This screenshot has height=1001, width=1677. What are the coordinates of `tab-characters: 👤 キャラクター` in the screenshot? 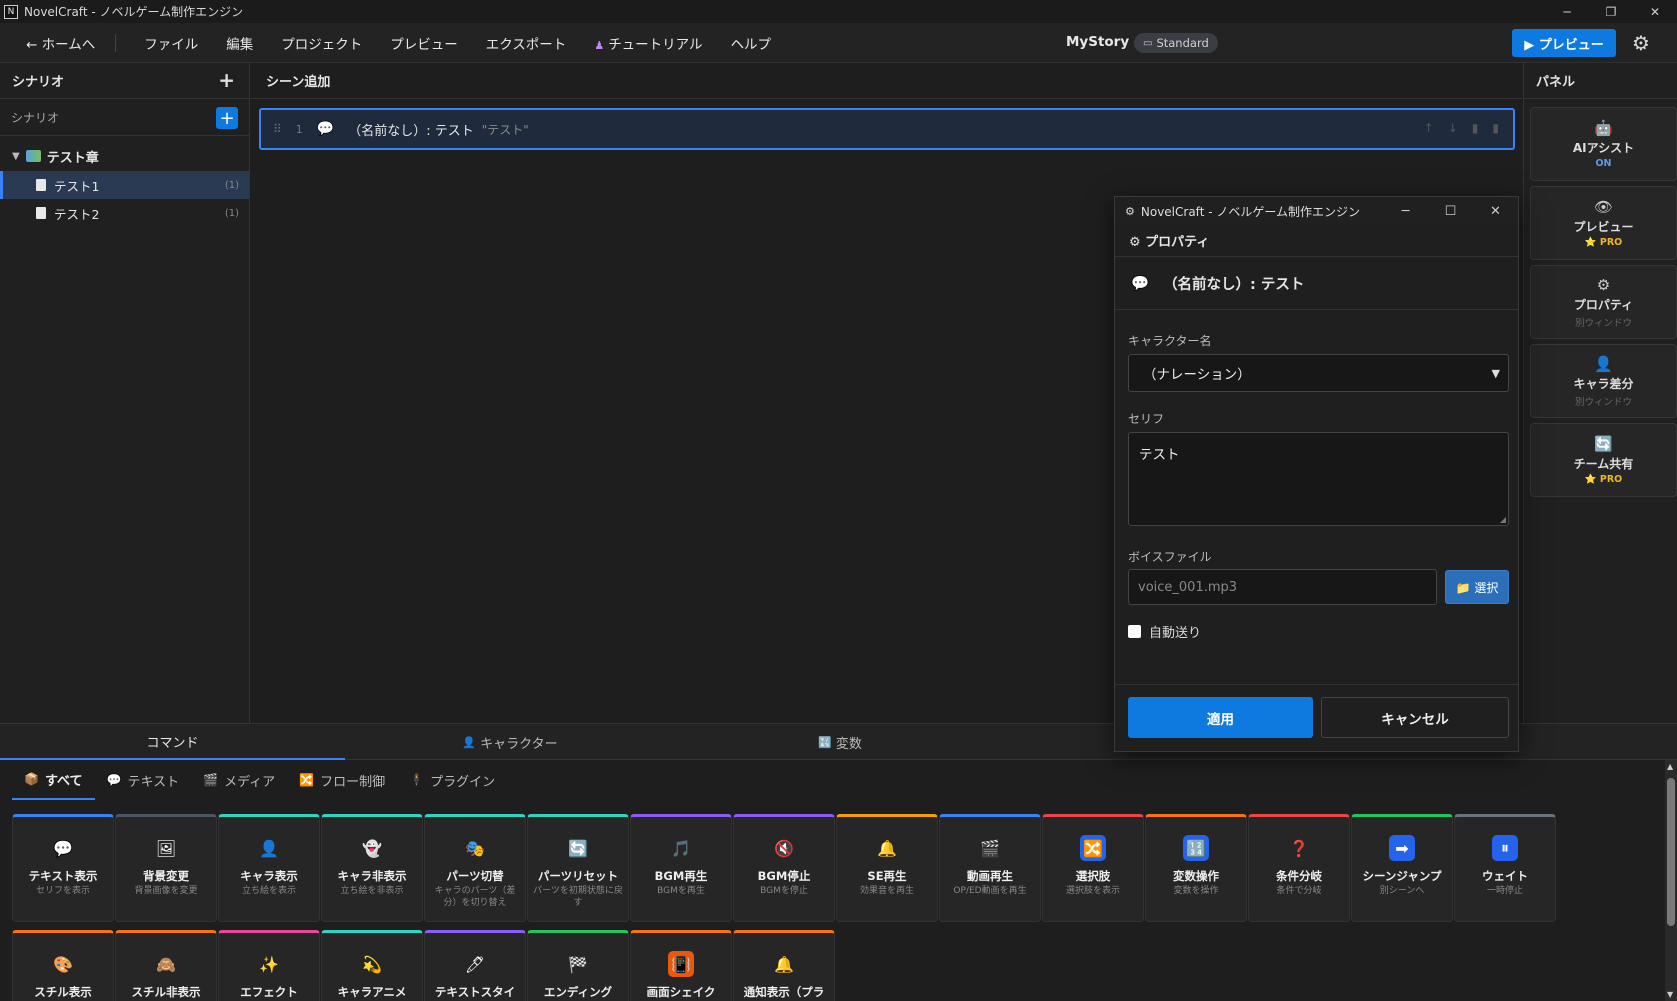 It's located at (510, 742).